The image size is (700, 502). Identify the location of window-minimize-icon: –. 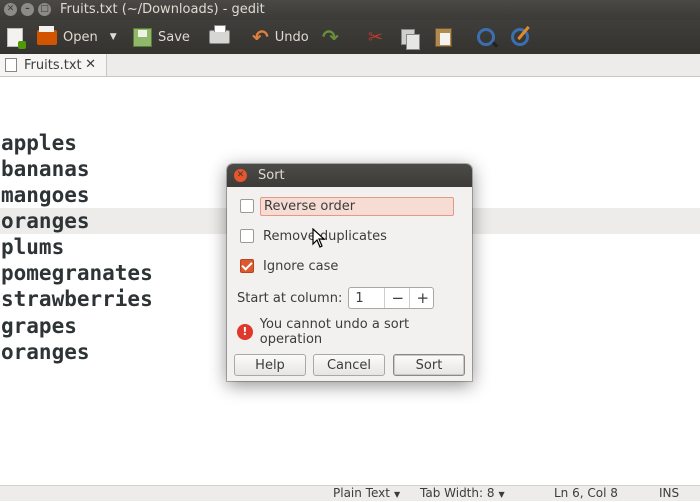
(27, 9).